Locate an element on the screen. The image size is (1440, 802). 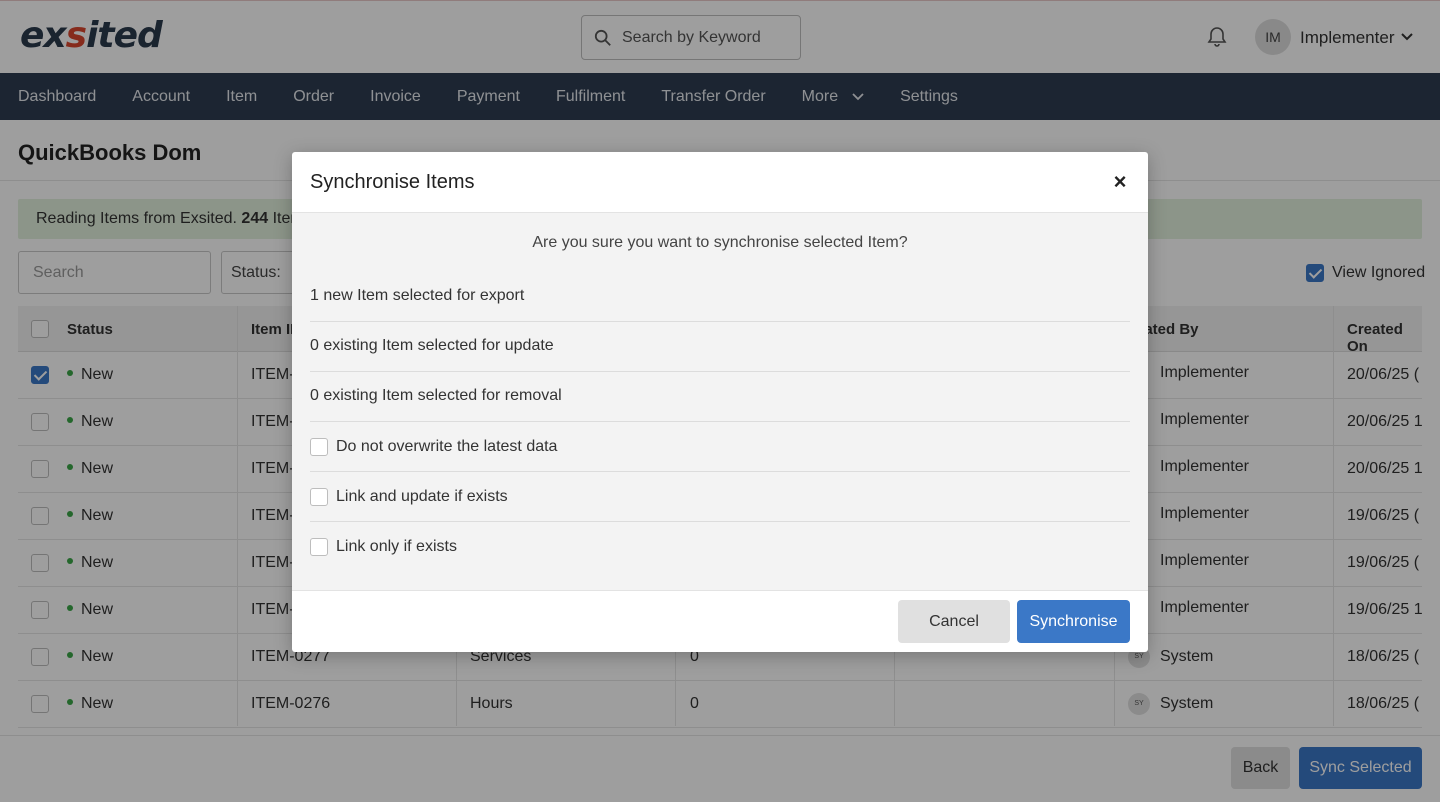
link-and-update-label: Link and update if exists is located at coordinates (422, 496).